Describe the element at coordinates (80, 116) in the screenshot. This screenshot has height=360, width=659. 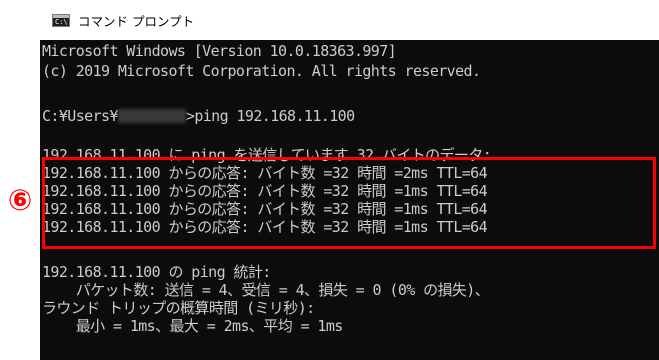
I see `prompt-path: C:¥Users¥` at that location.